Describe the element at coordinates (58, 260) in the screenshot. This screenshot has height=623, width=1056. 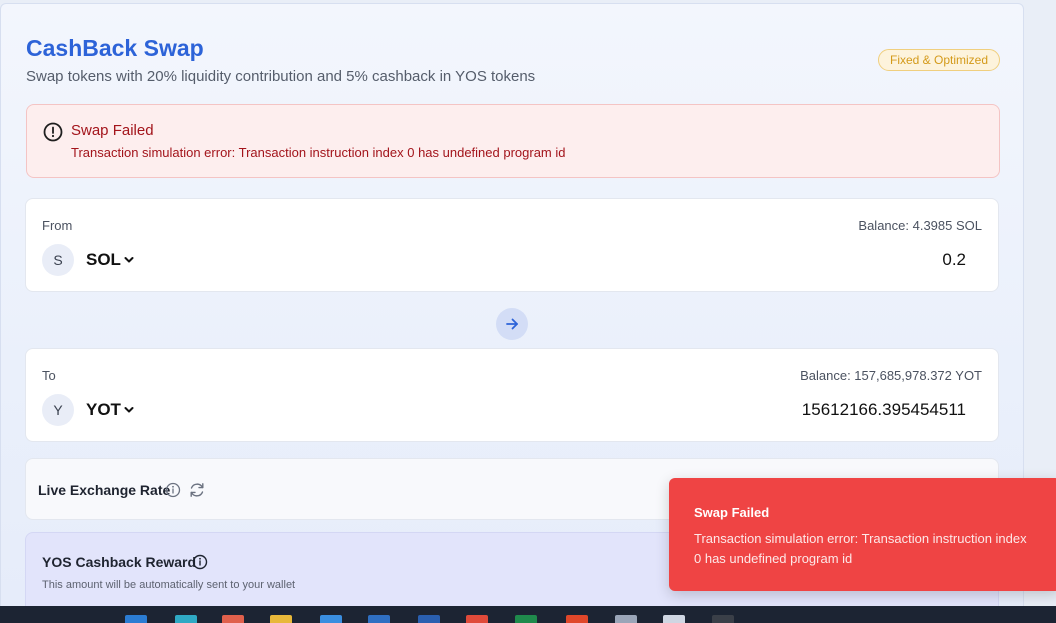
I see `from-token-avatar: S` at that location.